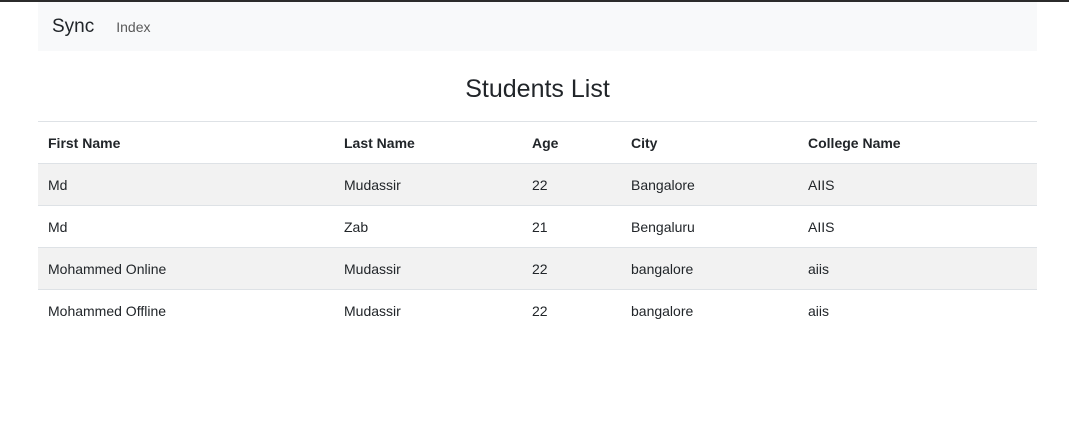 Image resolution: width=1069 pixels, height=432 pixels. I want to click on header-college-name: College Name, so click(917, 142).